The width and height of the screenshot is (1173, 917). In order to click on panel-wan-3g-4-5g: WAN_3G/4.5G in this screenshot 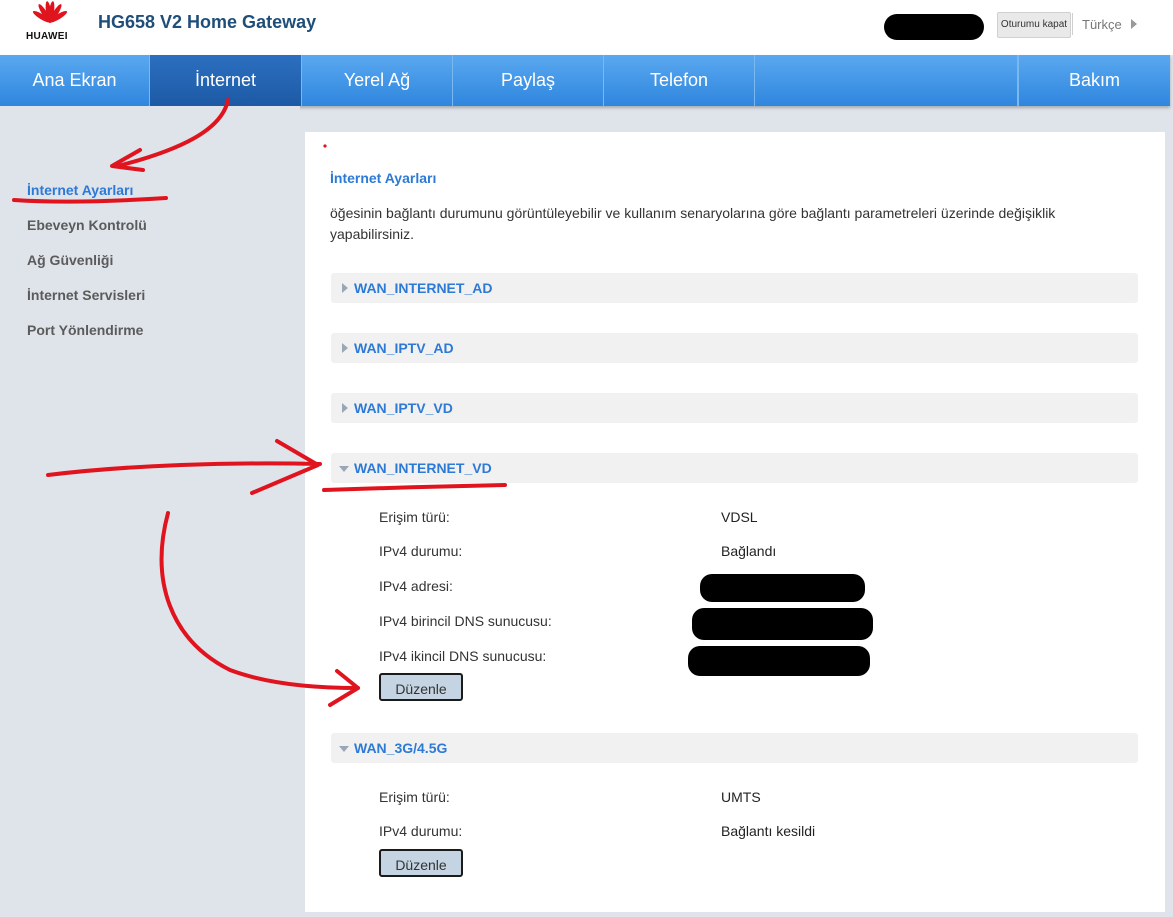, I will do `click(734, 748)`.